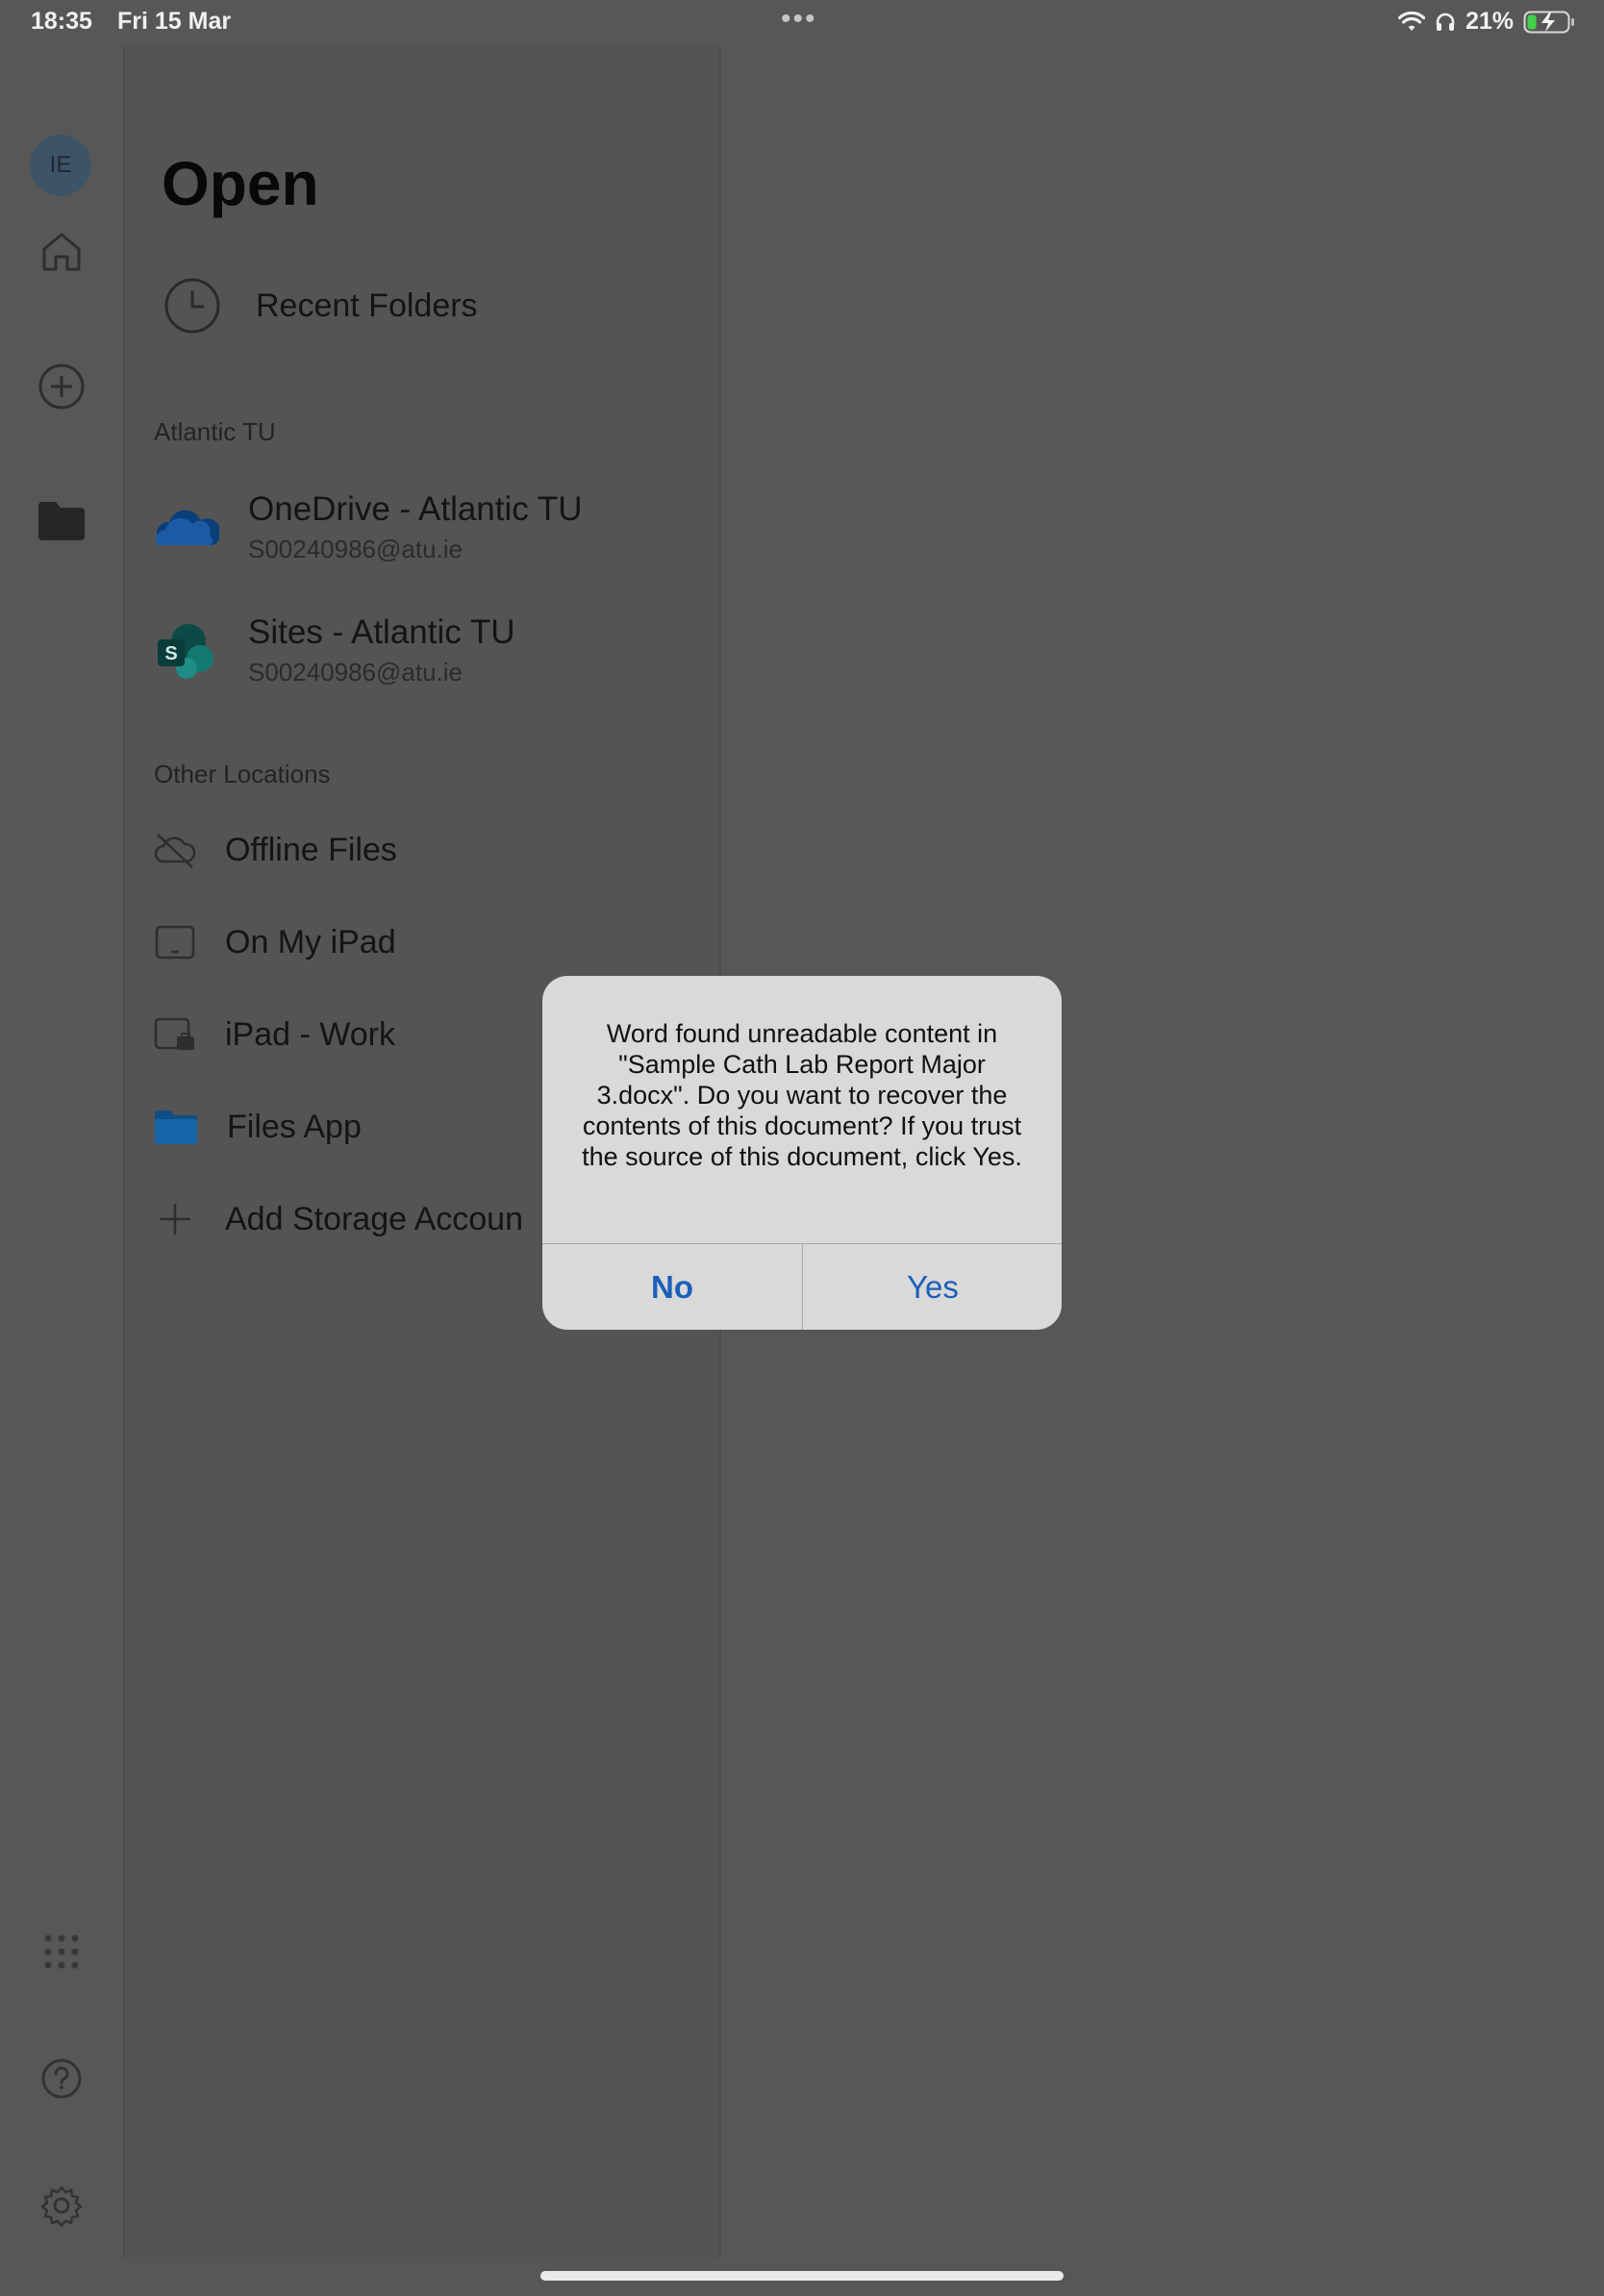 The width and height of the screenshot is (1604, 2296). I want to click on location-title: Sites - Atlantic TU, so click(381, 632).